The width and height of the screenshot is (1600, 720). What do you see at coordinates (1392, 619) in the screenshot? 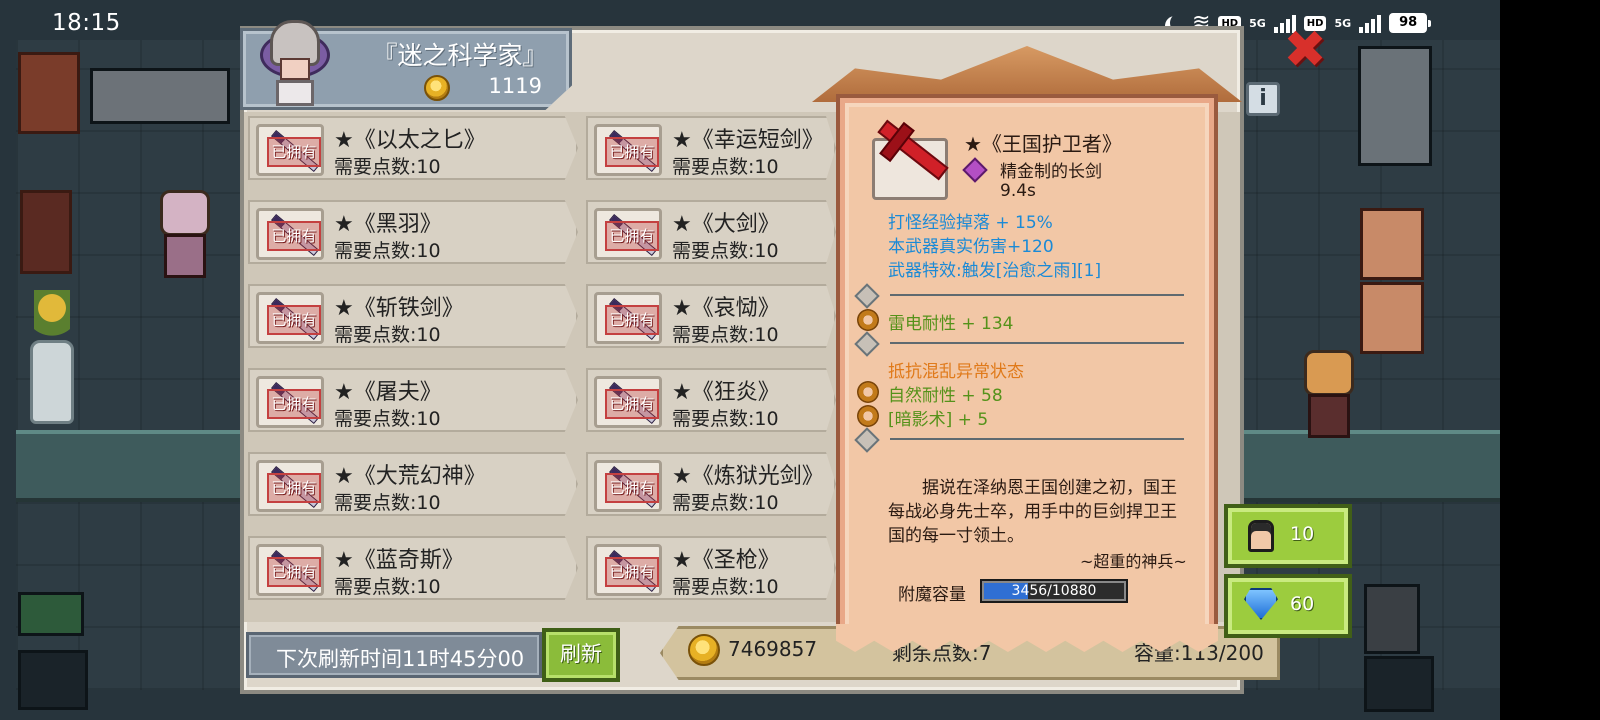
I see `robot-decoration` at bounding box center [1392, 619].